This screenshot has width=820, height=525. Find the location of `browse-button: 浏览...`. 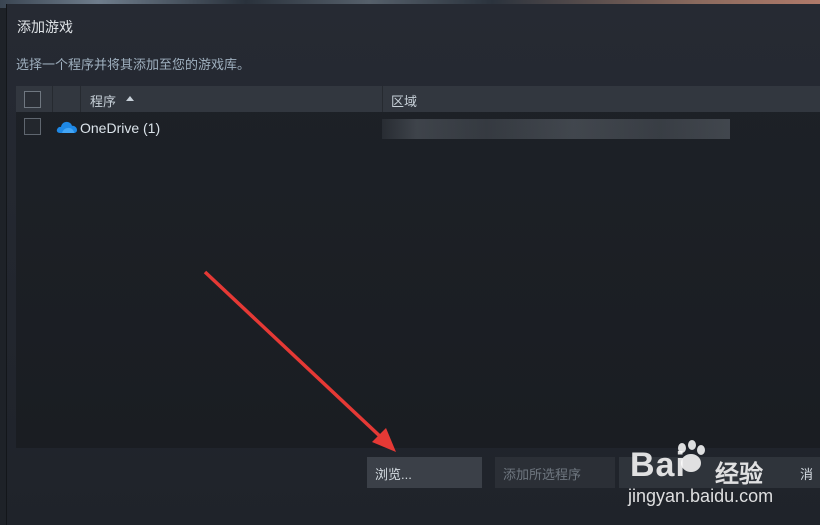

browse-button: 浏览... is located at coordinates (424, 472).